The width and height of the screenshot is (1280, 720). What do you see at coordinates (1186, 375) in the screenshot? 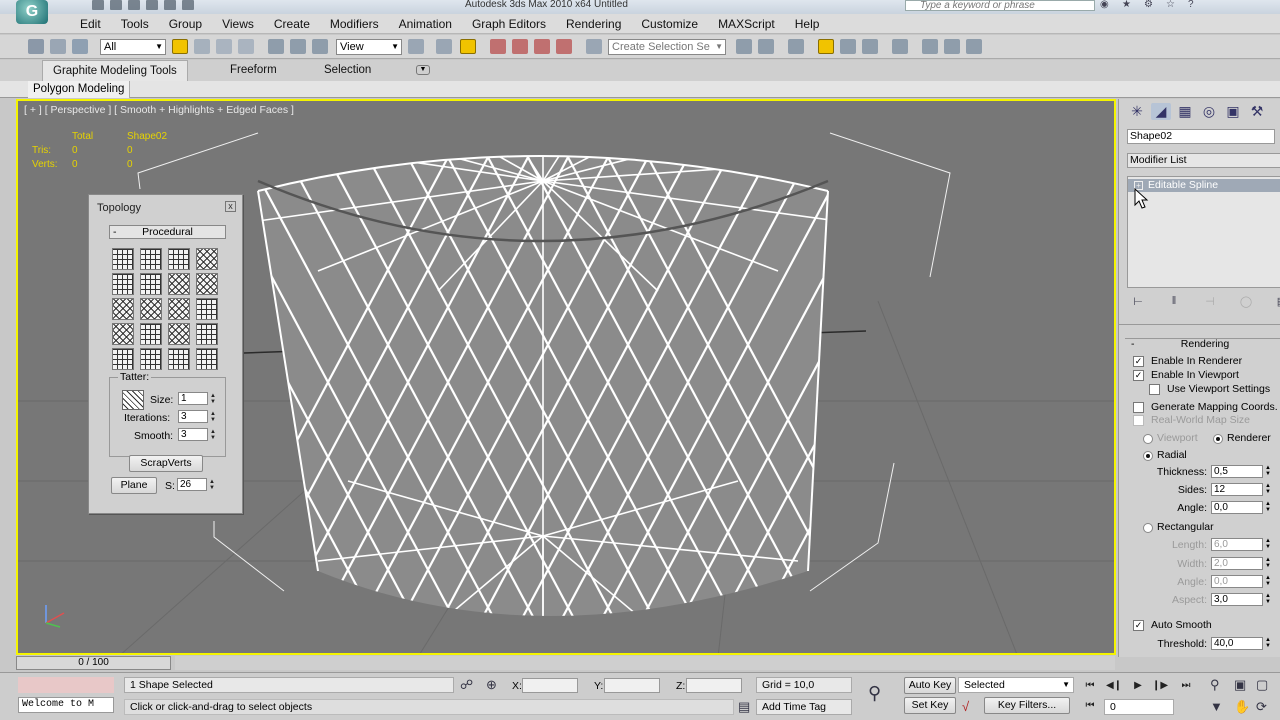
I see `enable-in-viewport-checkbox: ✓ Enable In Viewport` at bounding box center [1186, 375].